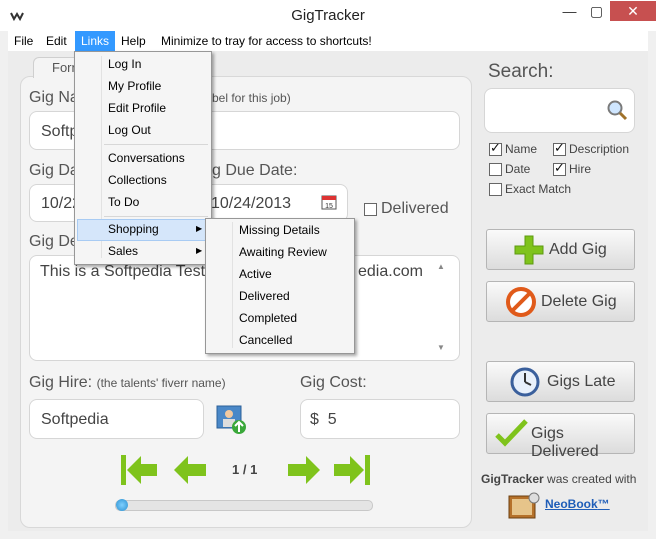 Image resolution: width=656 pixels, height=539 pixels. Describe the element at coordinates (116, 419) in the screenshot. I see `hire-field: Softpedia` at that location.